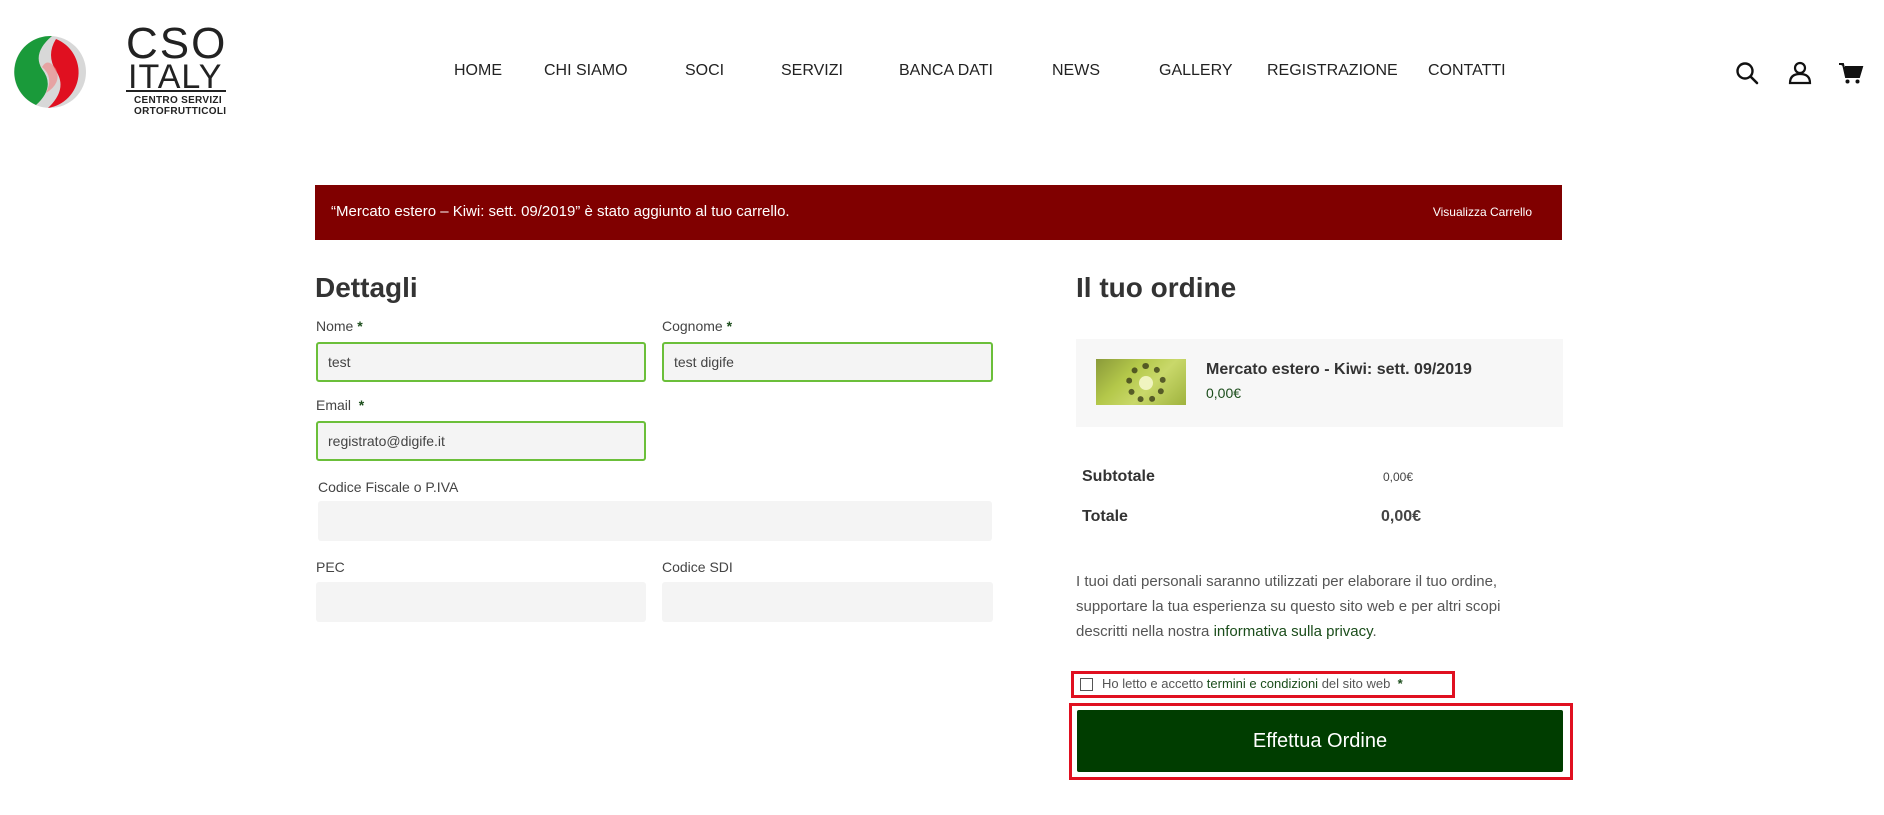  I want to click on nav-item-news: NEWS, so click(1076, 71).